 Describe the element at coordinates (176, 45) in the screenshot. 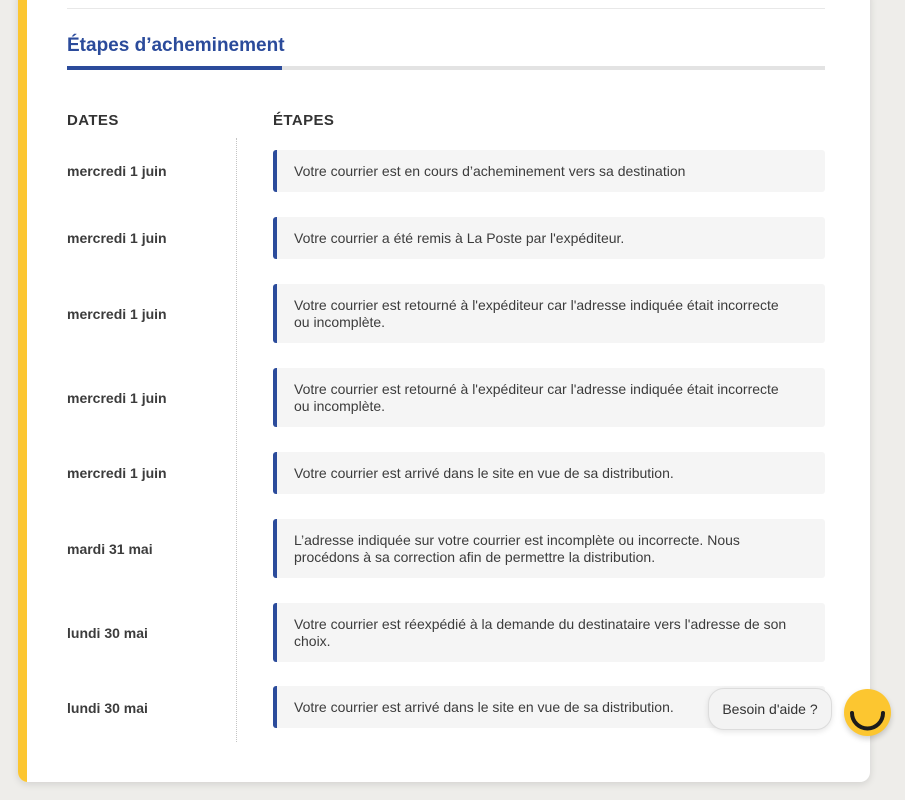

I see `section-title: Étapes d’acheminement` at that location.